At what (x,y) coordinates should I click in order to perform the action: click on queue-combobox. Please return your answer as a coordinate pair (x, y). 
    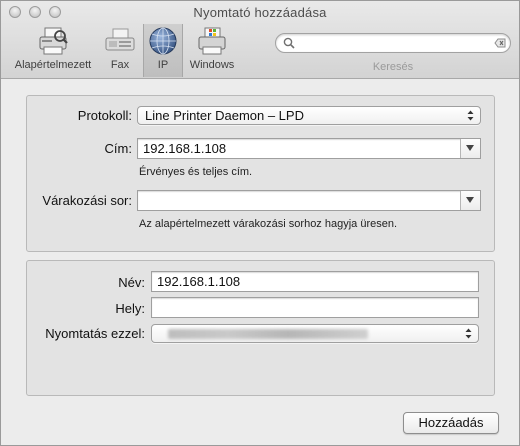
    Looking at the image, I should click on (309, 200).